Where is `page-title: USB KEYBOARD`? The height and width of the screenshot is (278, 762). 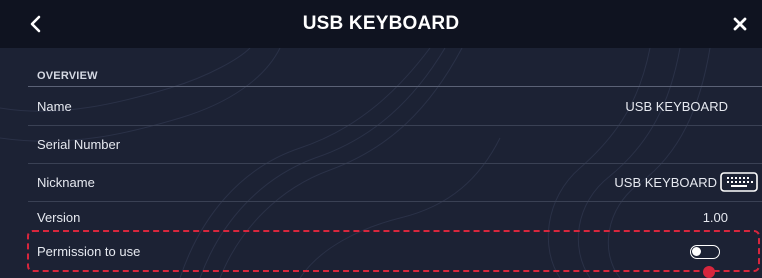 page-title: USB KEYBOARD is located at coordinates (381, 23).